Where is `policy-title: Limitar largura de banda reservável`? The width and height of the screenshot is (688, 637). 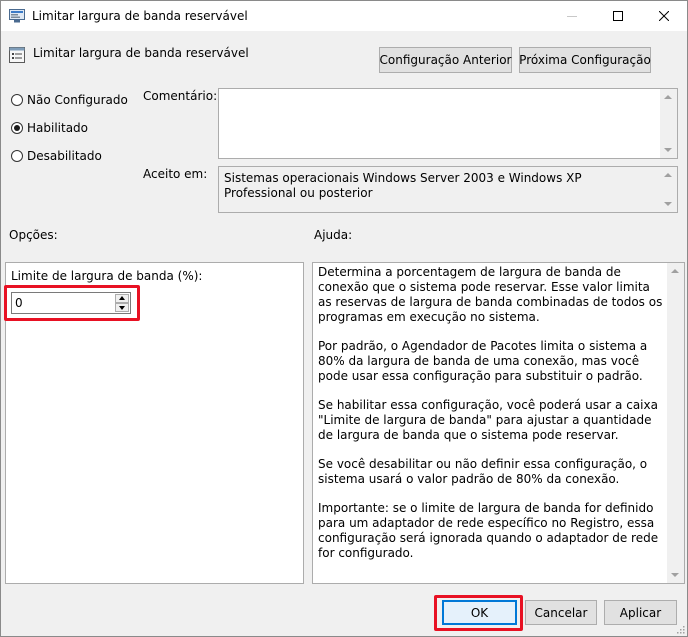
policy-title: Limitar largura de banda reservável is located at coordinates (141, 53).